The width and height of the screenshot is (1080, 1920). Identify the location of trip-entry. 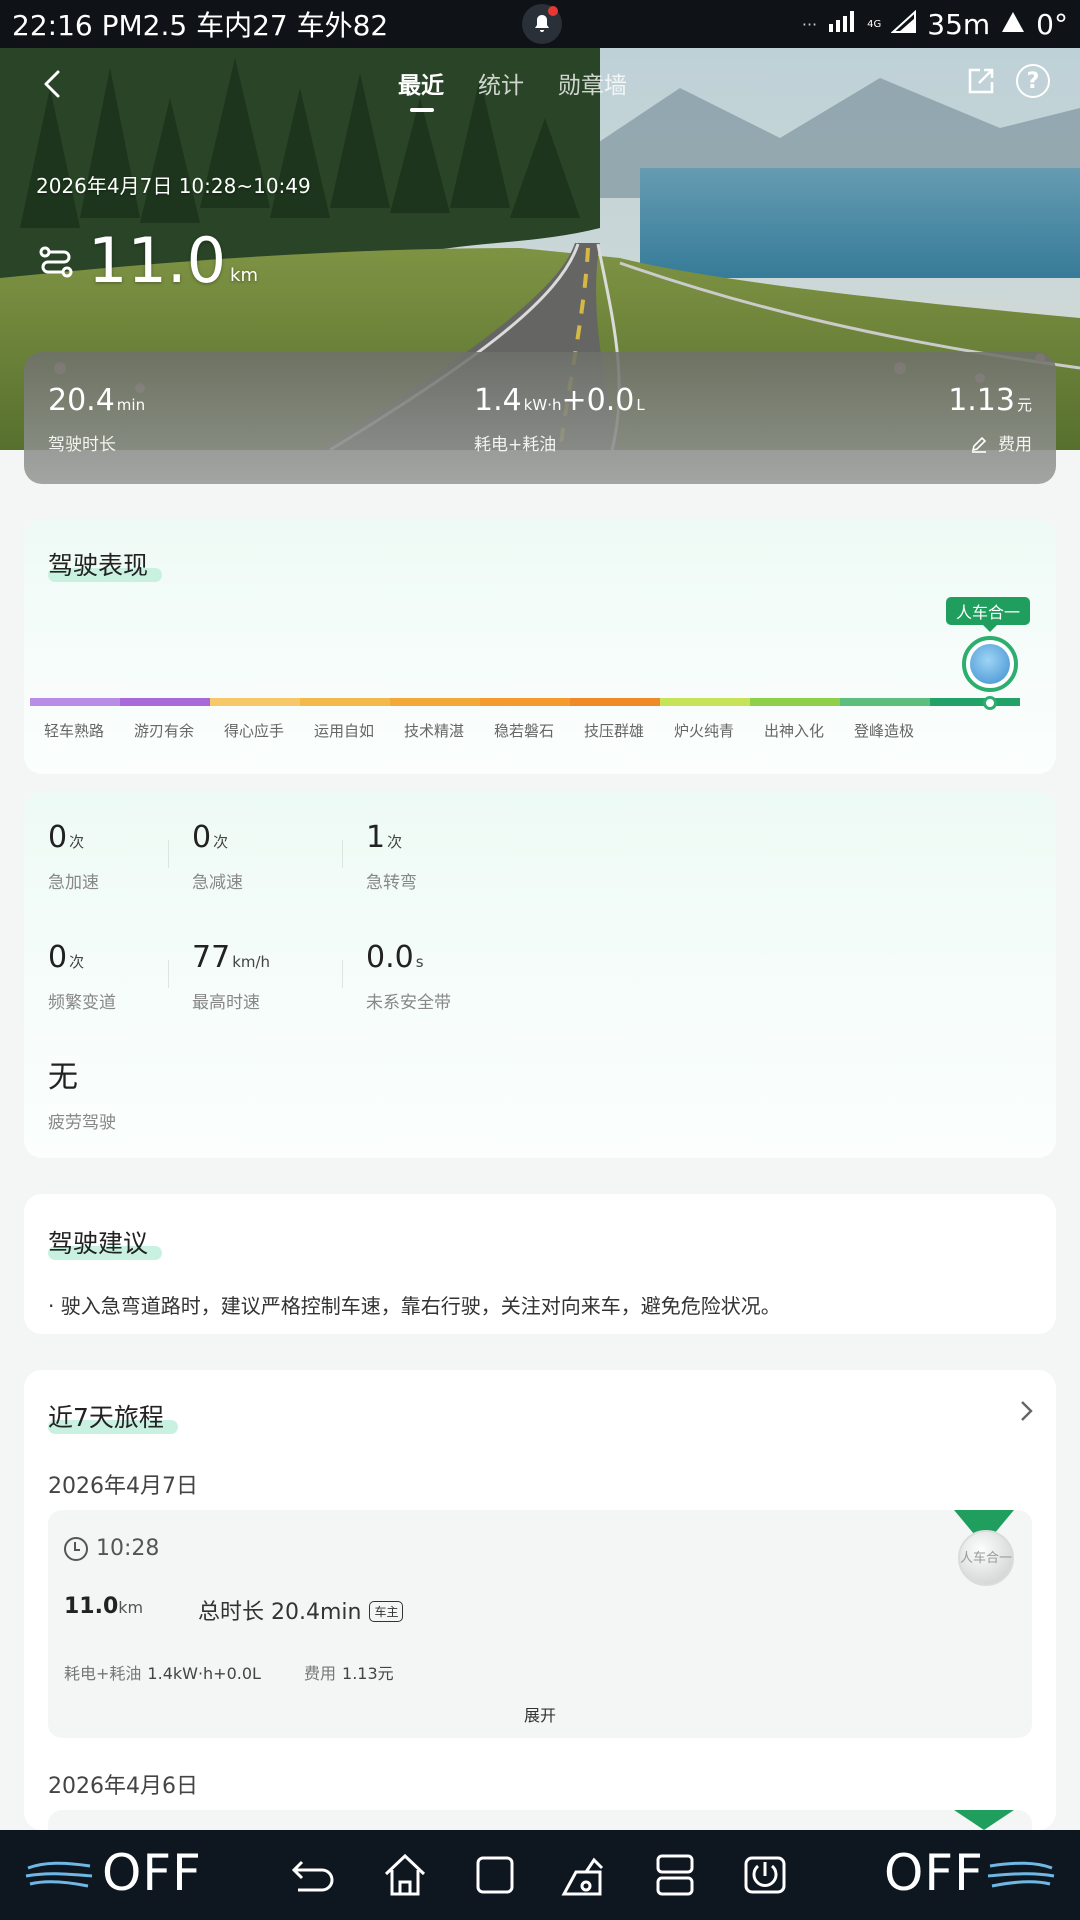
(540, 1820).